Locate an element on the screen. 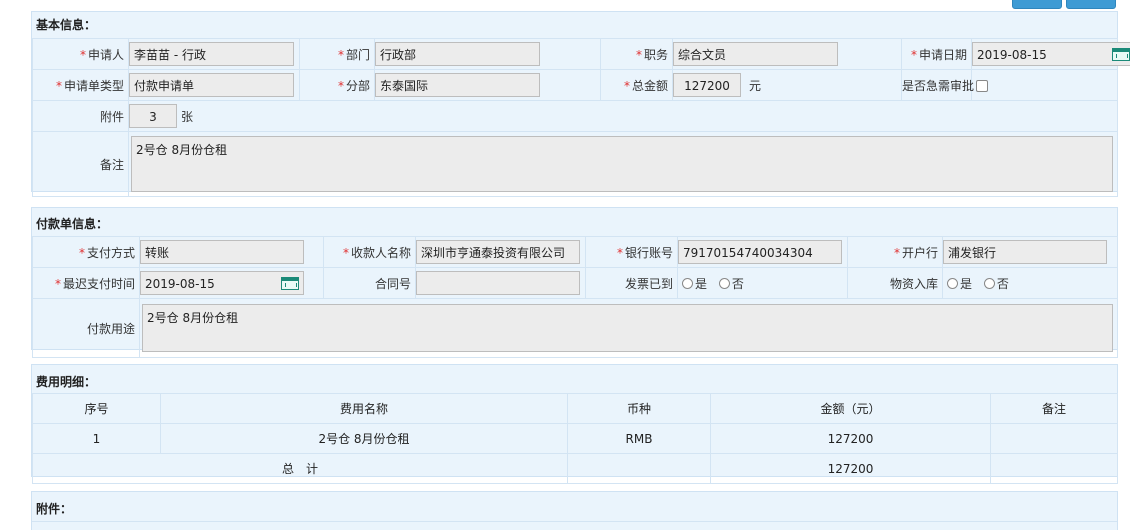 The height and width of the screenshot is (532, 1130). type-label: * 申请单类型 is located at coordinates (80, 85).